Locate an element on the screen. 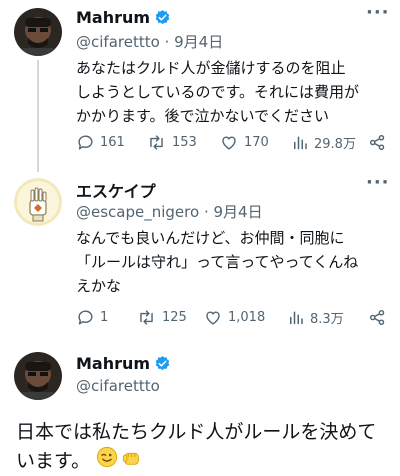  tweet-text-line: あなたはクルド人が金儲けするのを阻止 is located at coordinates (211, 68).